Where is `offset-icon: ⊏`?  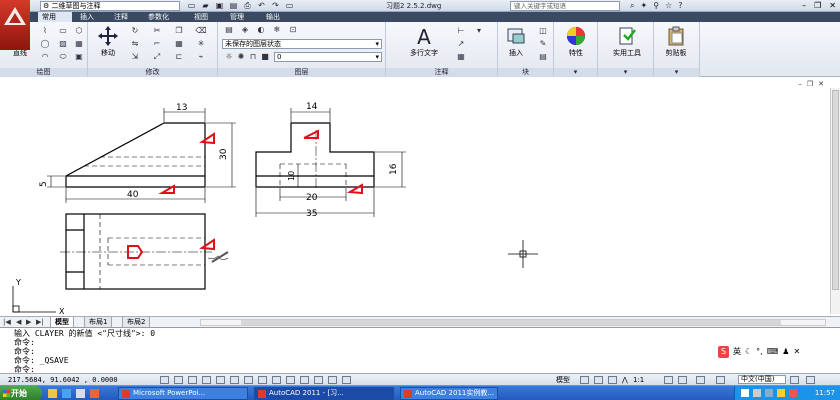 offset-icon: ⊏ is located at coordinates (179, 57).